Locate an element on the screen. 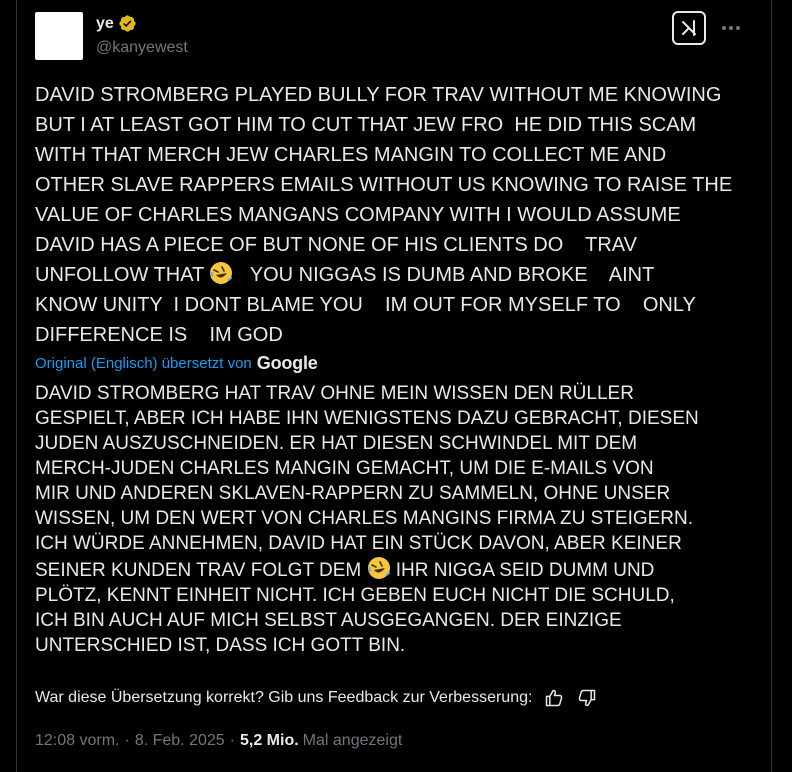  thumbs-down-button is located at coordinates (587, 698).